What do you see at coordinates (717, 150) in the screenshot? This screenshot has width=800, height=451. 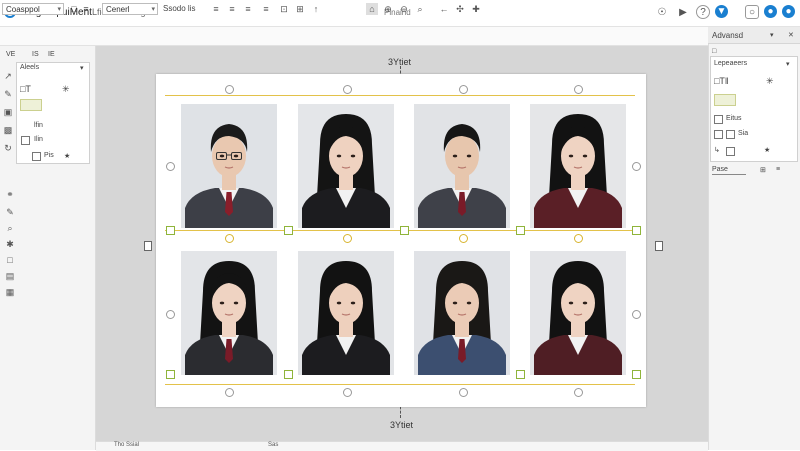 I see `pointer-icon: ↳` at bounding box center [717, 150].